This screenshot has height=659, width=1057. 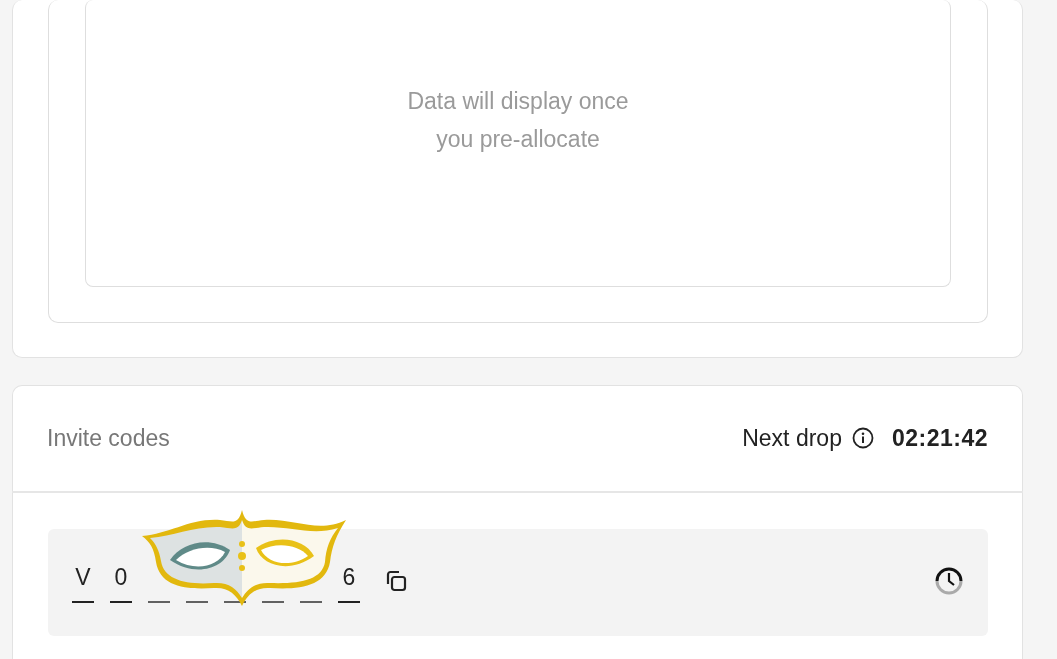 What do you see at coordinates (792, 438) in the screenshot?
I see `next-drop-label: Next drop` at bounding box center [792, 438].